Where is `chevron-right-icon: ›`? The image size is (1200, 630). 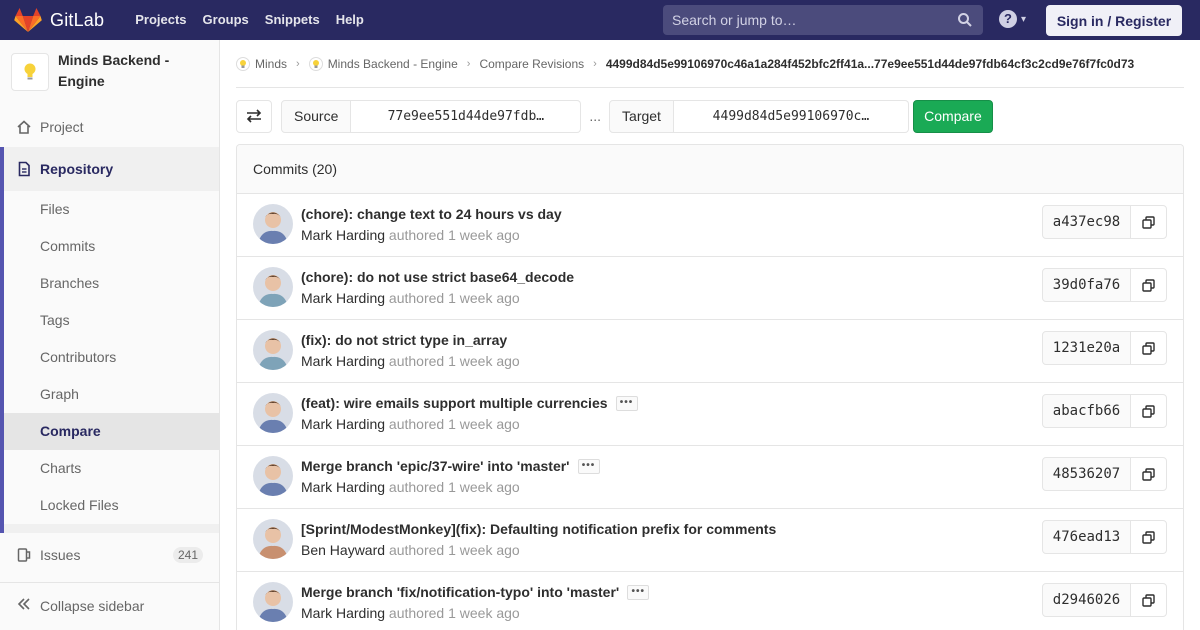 chevron-right-icon: › is located at coordinates (468, 63).